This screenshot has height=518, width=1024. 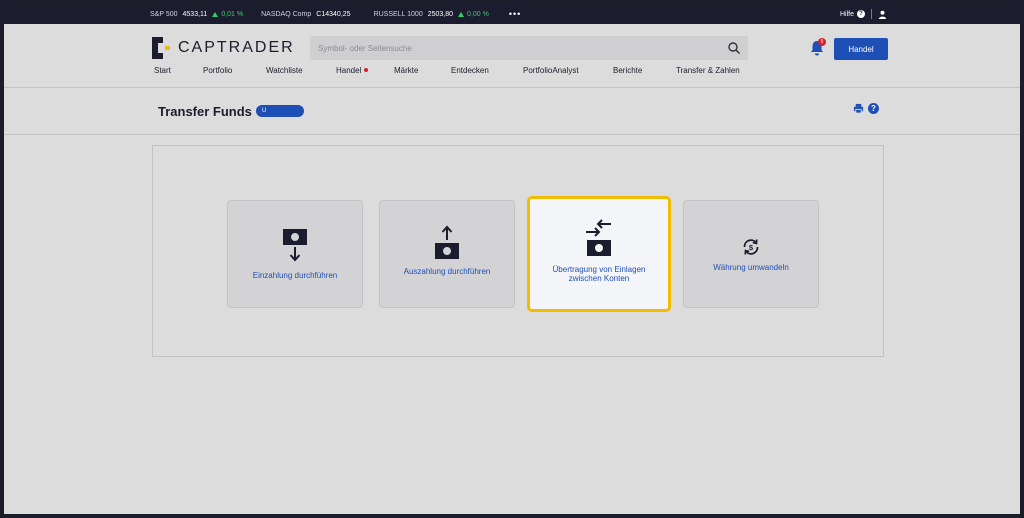 I want to click on captrader-logo: CAPTRADER, so click(x=225, y=48).